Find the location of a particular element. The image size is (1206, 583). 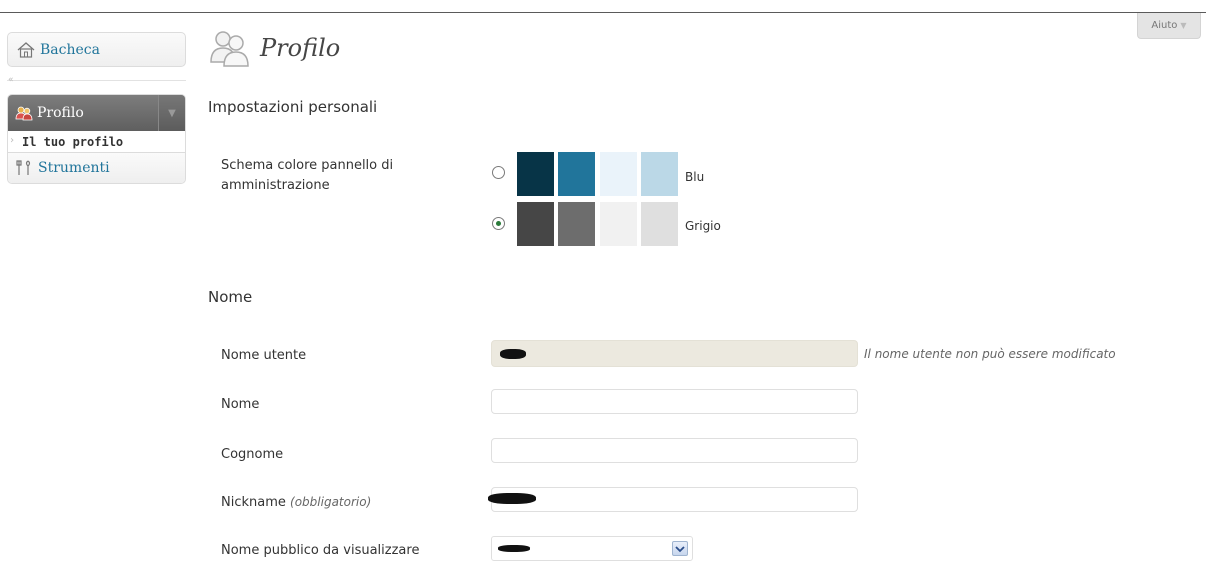

first-name-label: Nome is located at coordinates (240, 404).